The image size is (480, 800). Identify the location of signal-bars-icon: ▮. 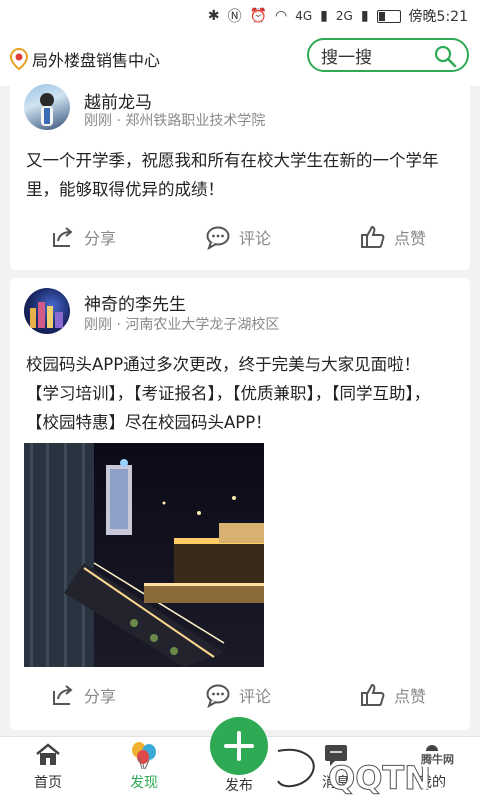
(324, 16).